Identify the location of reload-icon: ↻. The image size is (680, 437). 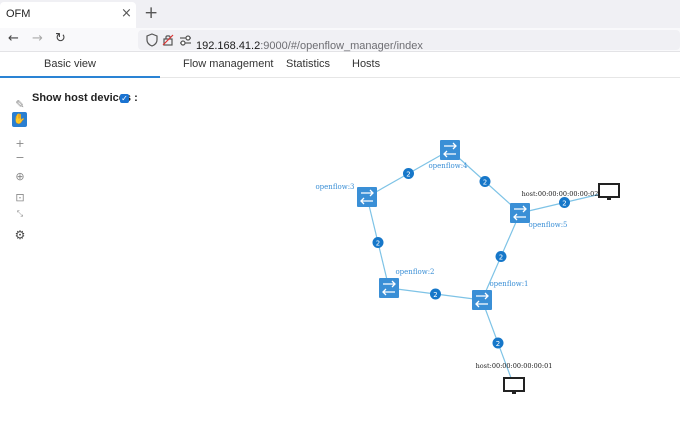
(60, 38).